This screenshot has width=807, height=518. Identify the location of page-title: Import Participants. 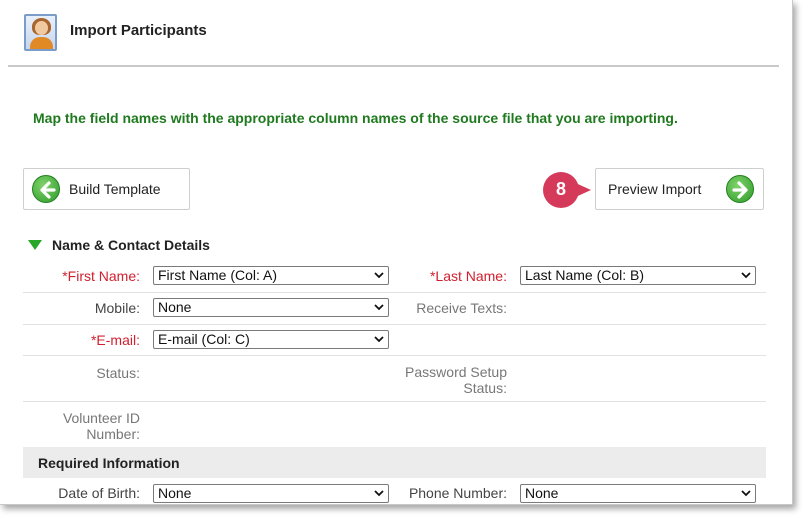
(138, 30).